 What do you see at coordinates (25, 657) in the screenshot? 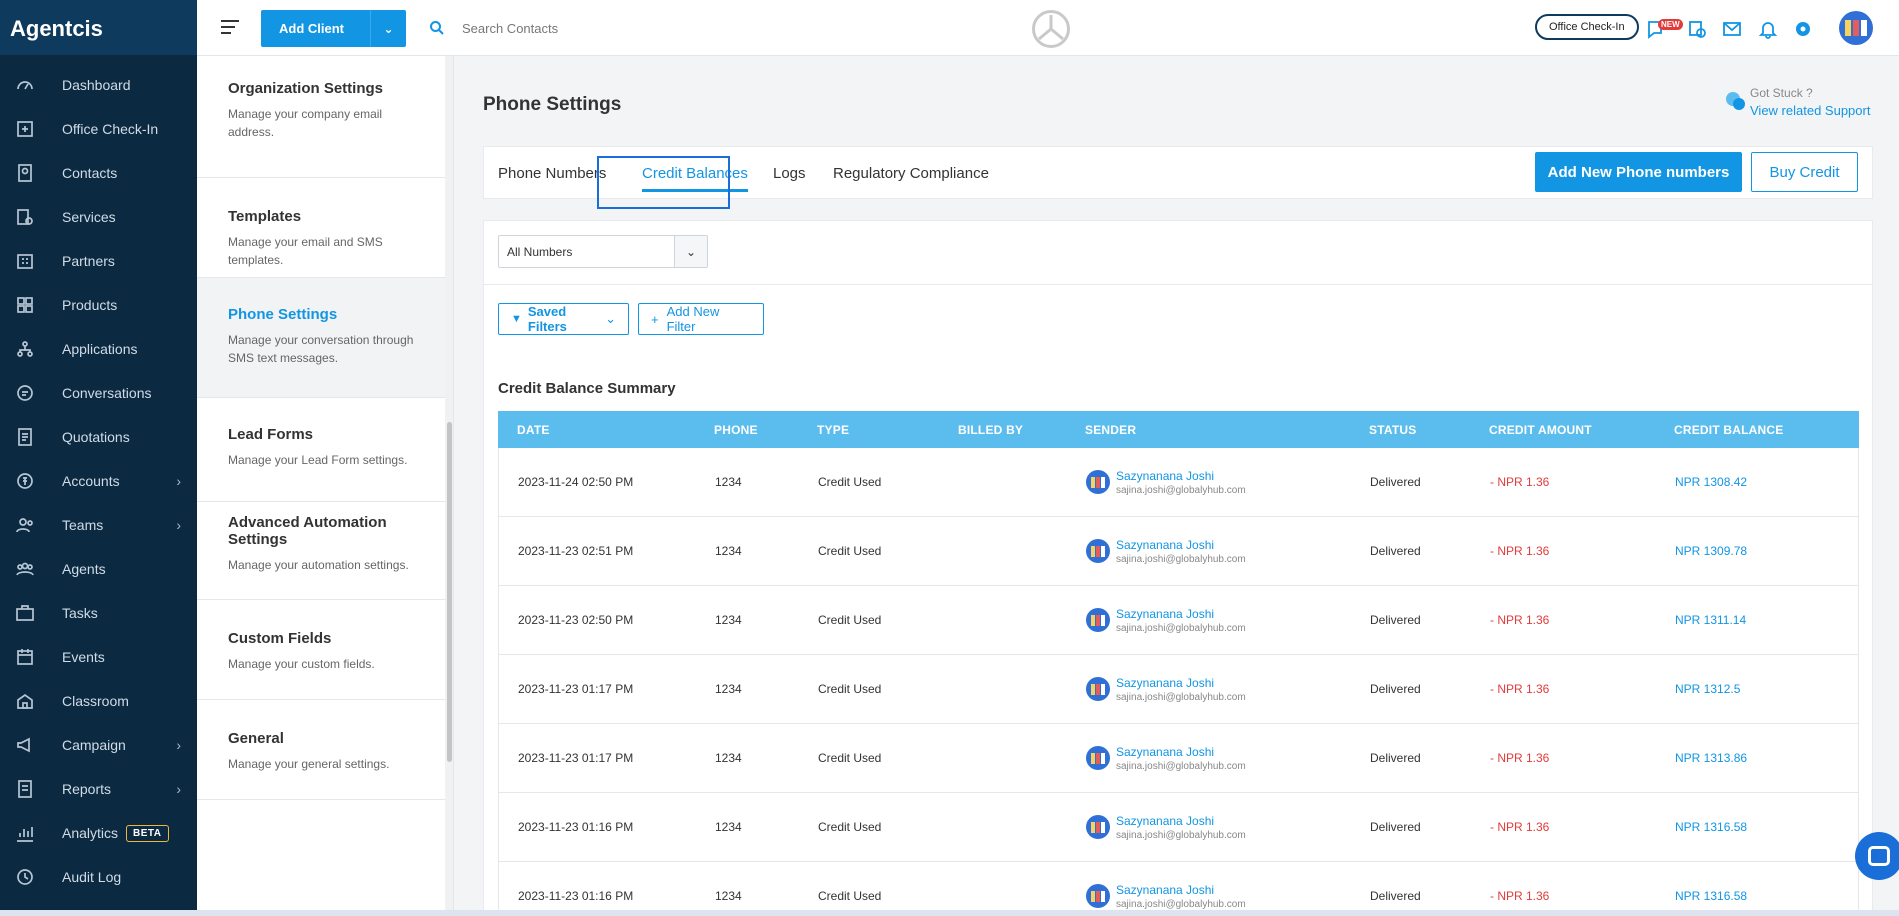
I see `events-icon` at bounding box center [25, 657].